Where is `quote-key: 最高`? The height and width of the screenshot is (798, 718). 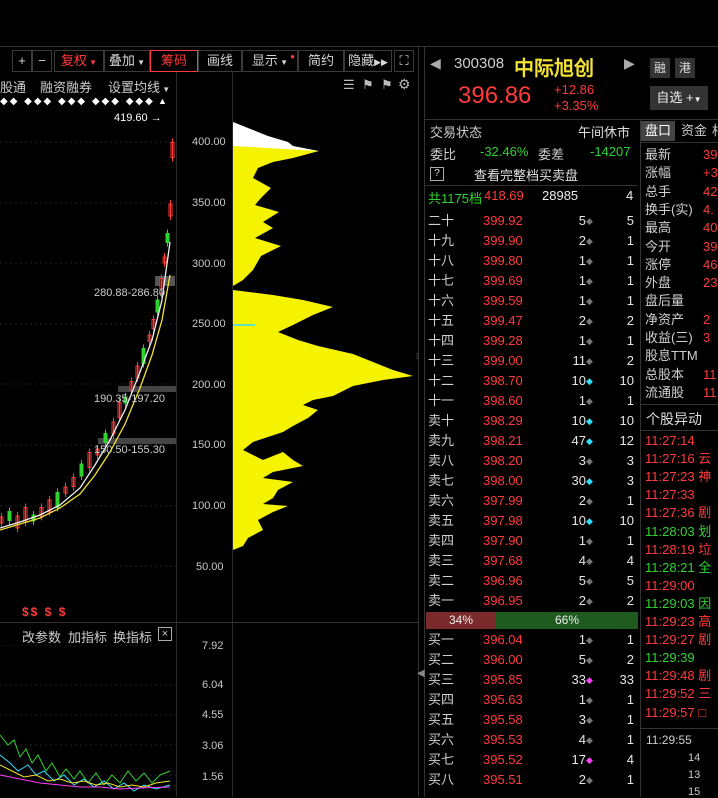
quote-key: 最高 is located at coordinates (658, 228).